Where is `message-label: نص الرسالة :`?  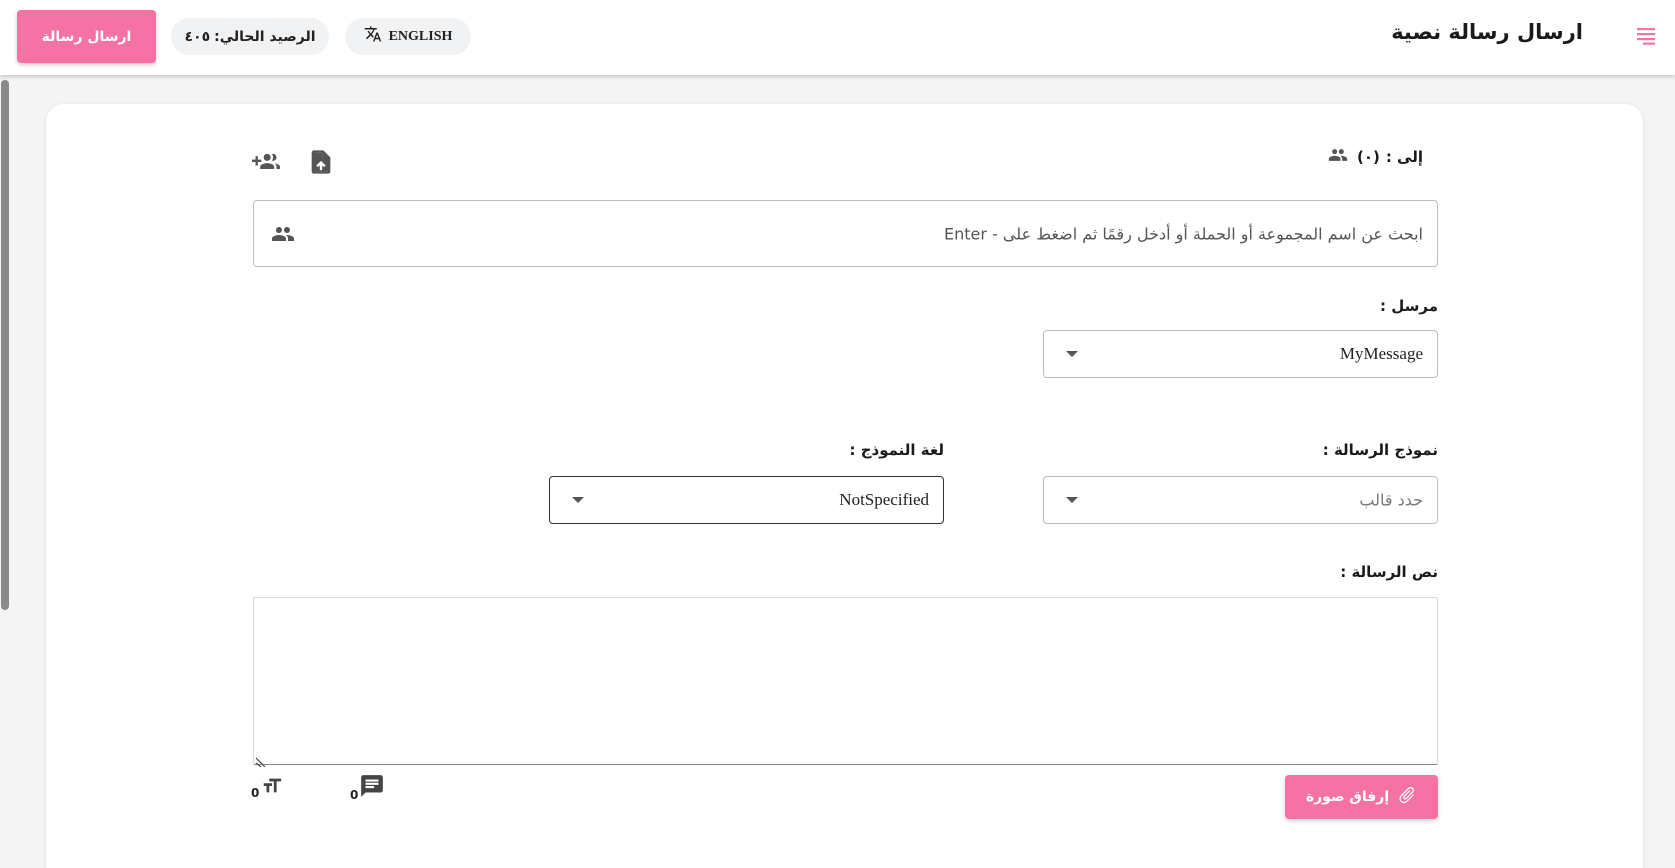
message-label: نص الرسالة : is located at coordinates (1389, 572).